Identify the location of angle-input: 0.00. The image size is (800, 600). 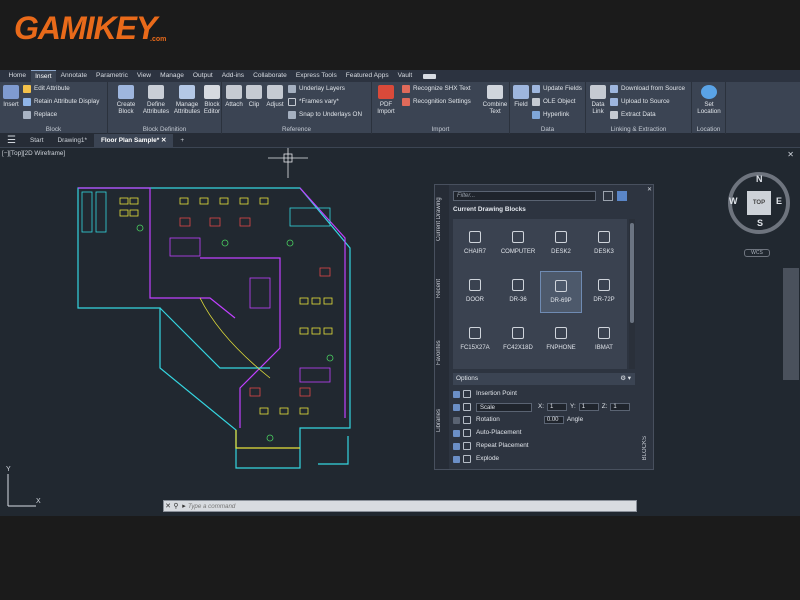
(553, 420).